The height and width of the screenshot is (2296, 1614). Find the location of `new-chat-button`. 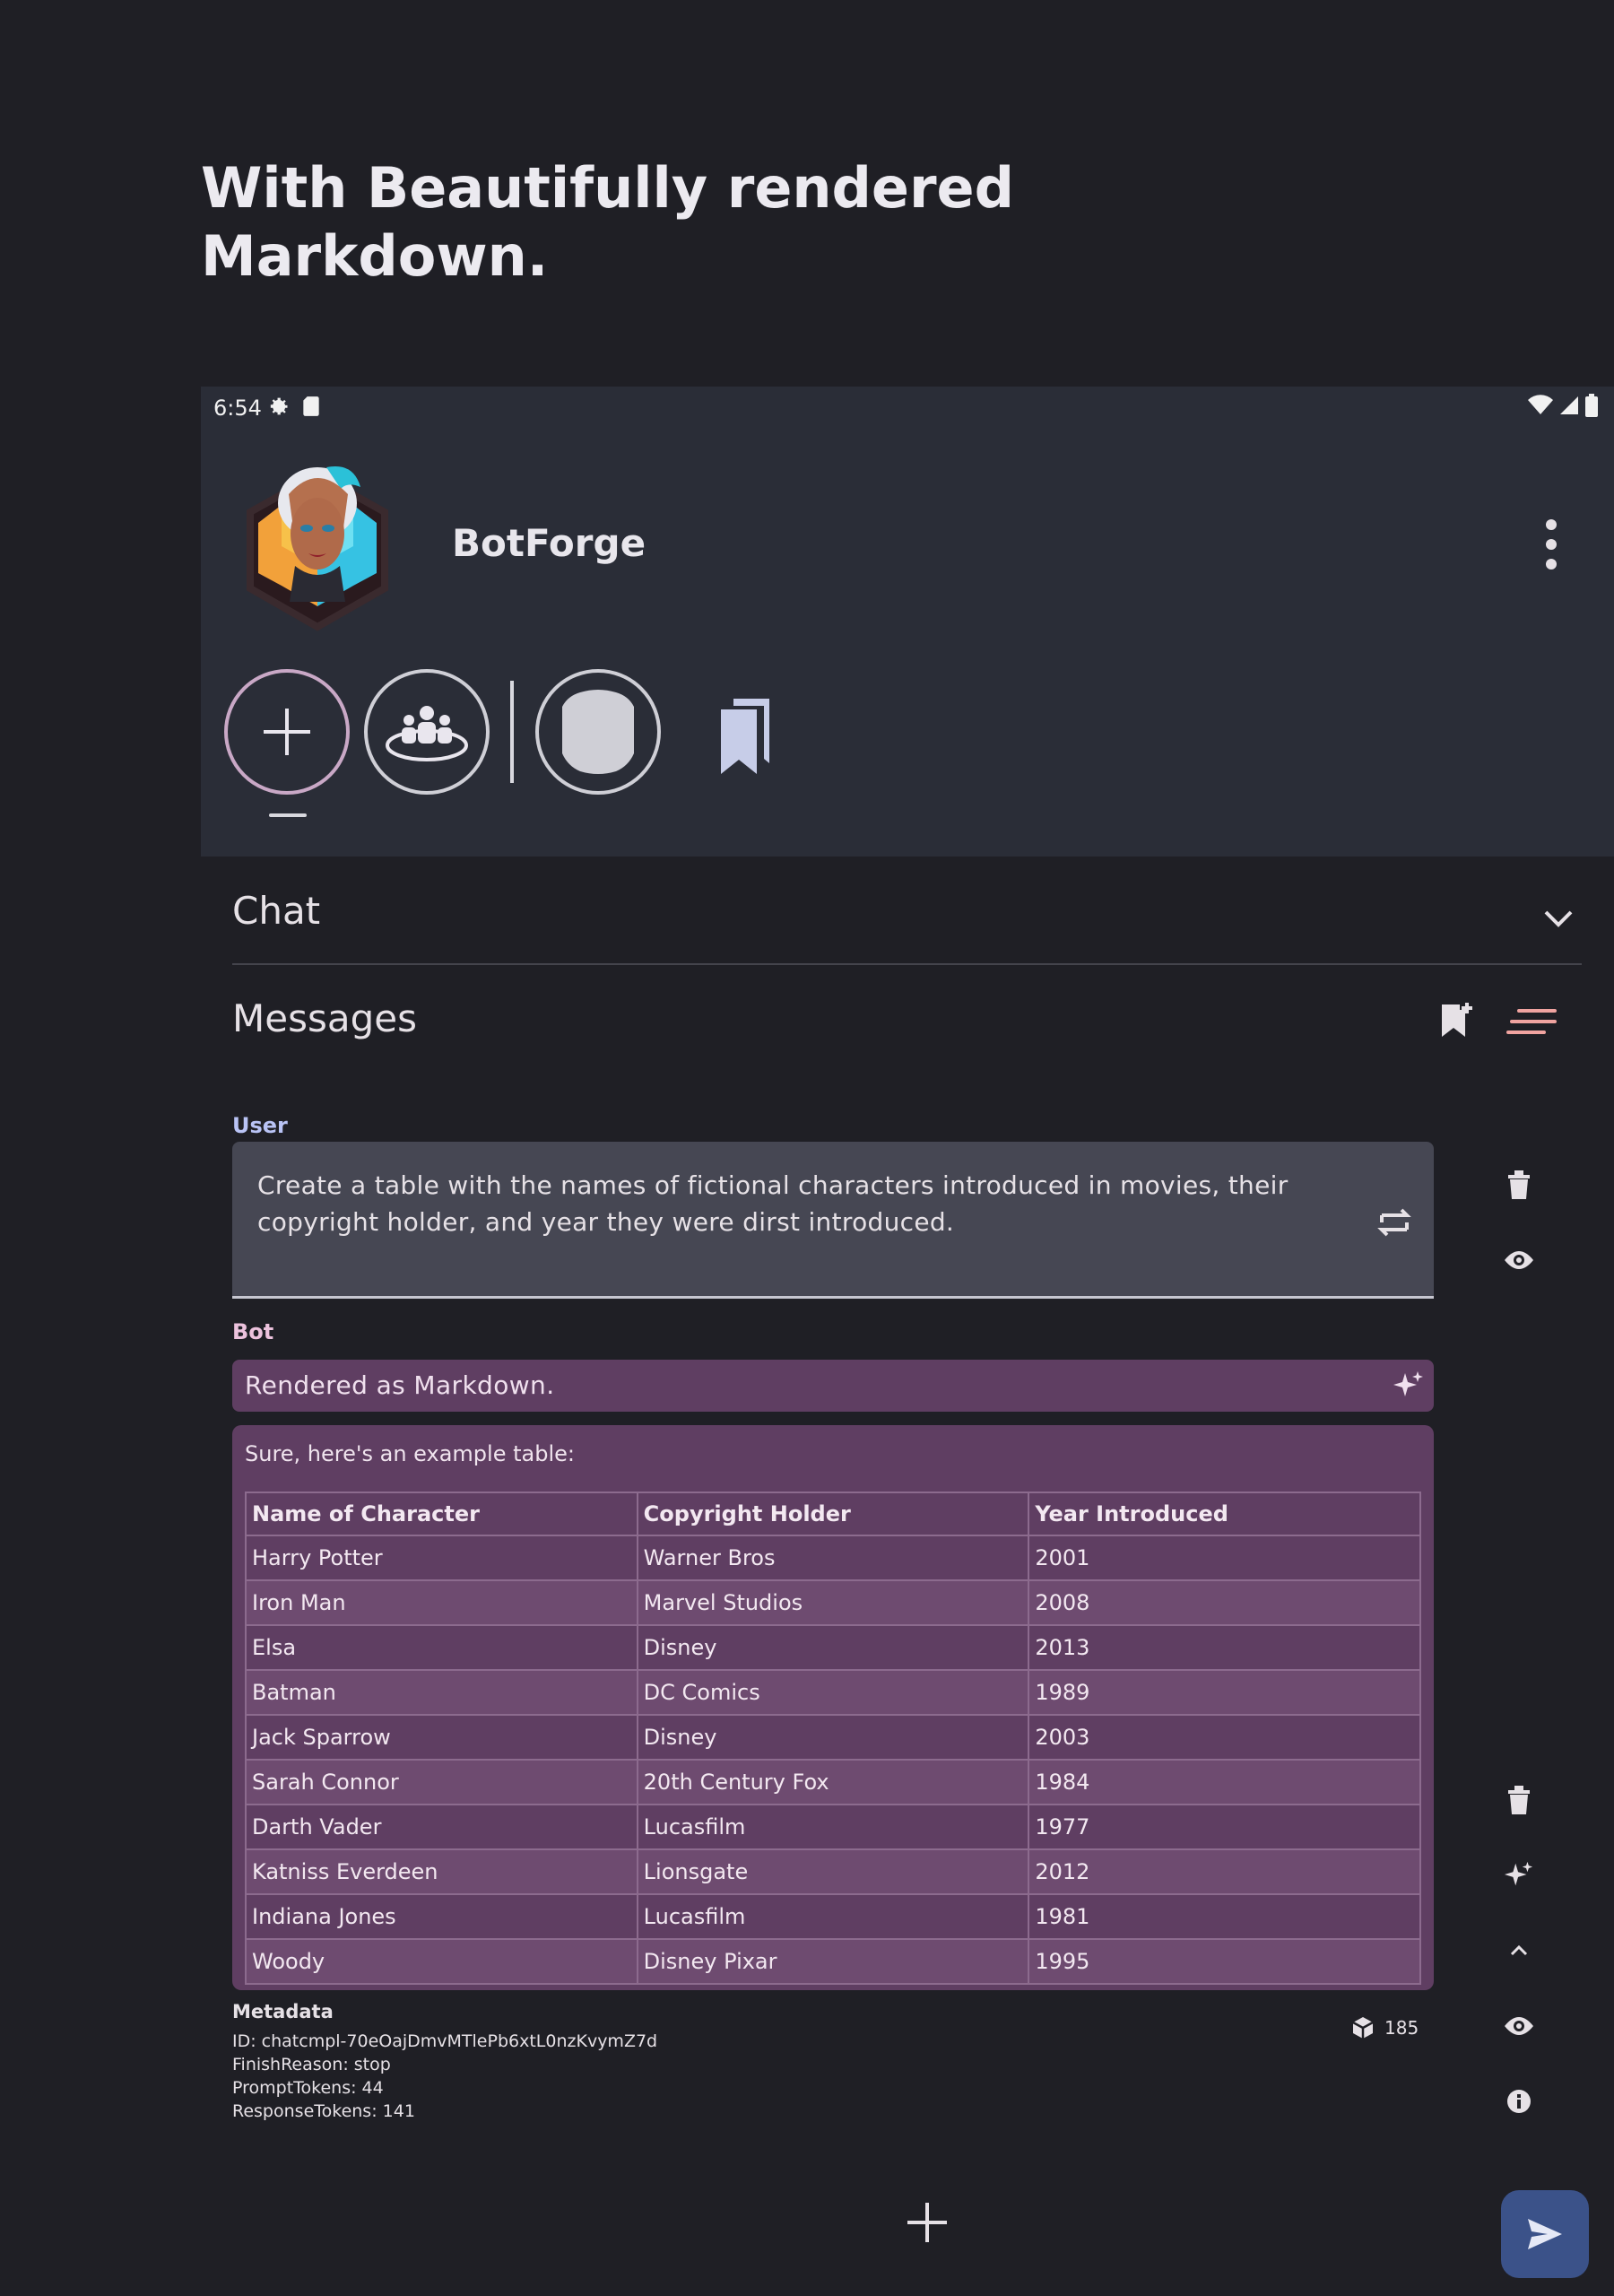

new-chat-button is located at coordinates (287, 732).